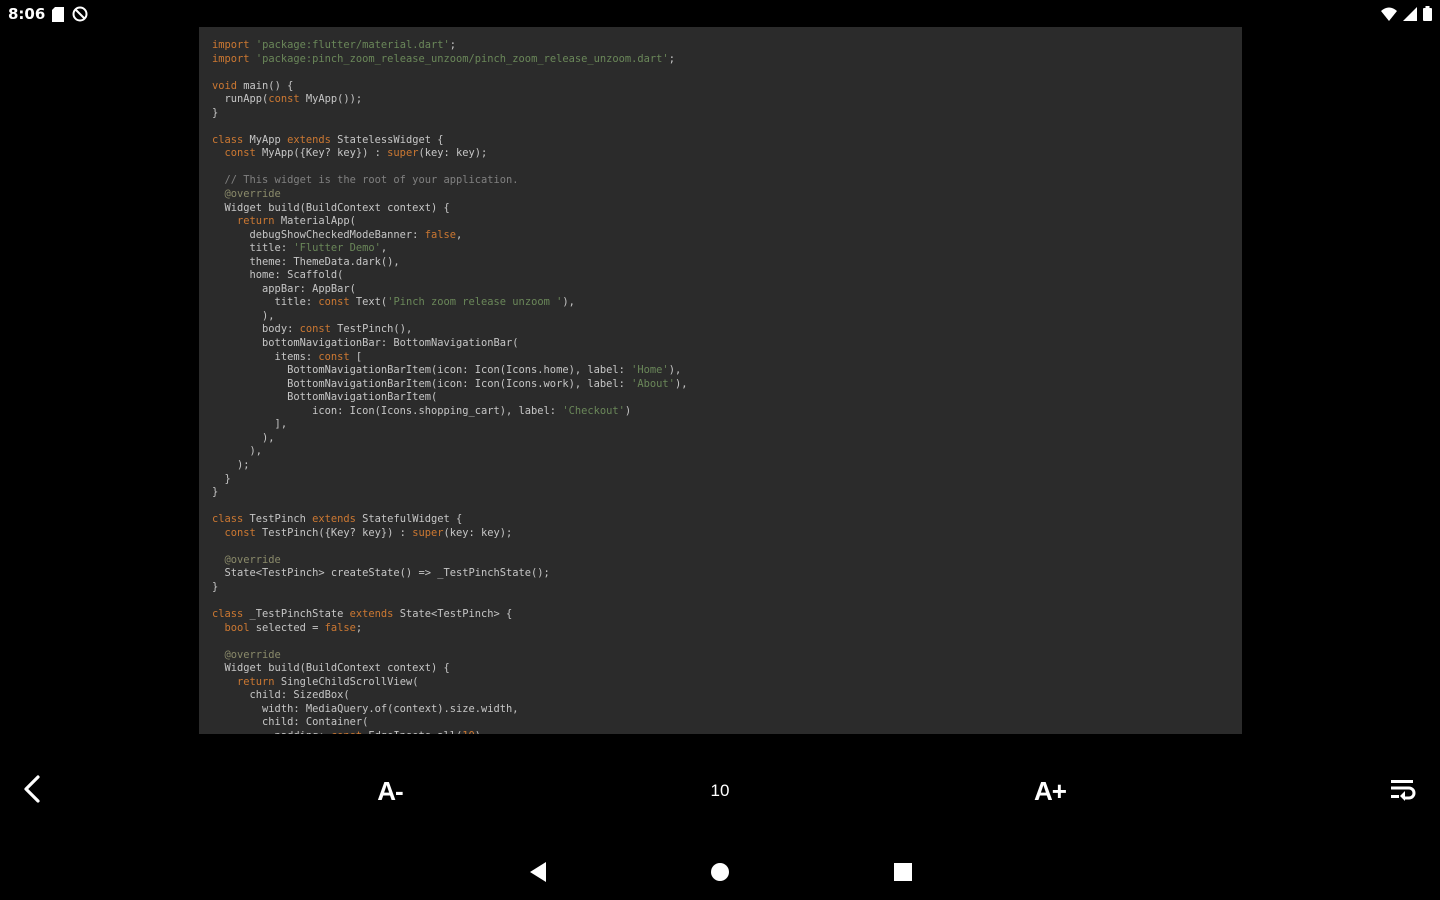 The width and height of the screenshot is (1440, 900). I want to click on nav-back-button, so click(538, 874).